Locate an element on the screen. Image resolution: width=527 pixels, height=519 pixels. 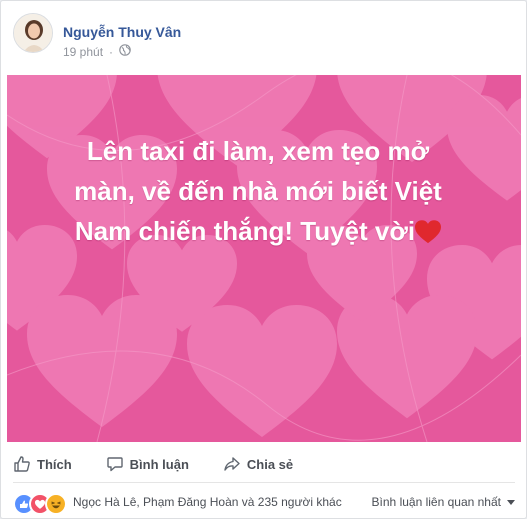
author-avatar is located at coordinates (33, 33).